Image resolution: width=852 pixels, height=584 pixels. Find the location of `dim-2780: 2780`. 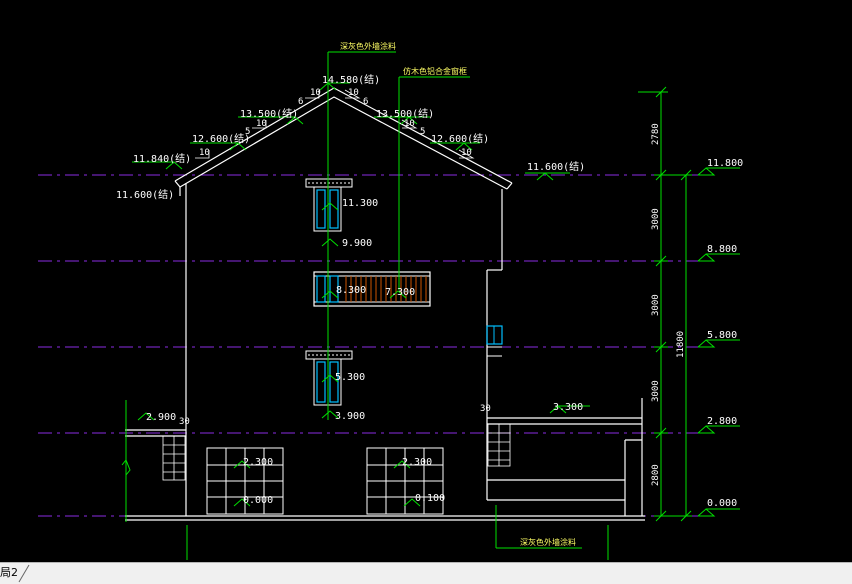

dim-2780: 2780 is located at coordinates (656, 134).